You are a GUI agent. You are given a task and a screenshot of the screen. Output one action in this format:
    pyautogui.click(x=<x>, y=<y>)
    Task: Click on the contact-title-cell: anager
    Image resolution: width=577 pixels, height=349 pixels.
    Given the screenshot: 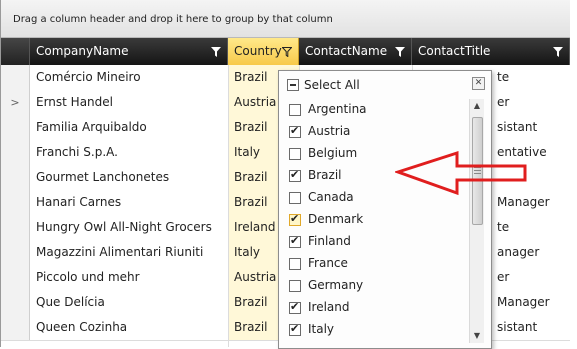 What is the action you would take?
    pyautogui.click(x=530, y=252)
    